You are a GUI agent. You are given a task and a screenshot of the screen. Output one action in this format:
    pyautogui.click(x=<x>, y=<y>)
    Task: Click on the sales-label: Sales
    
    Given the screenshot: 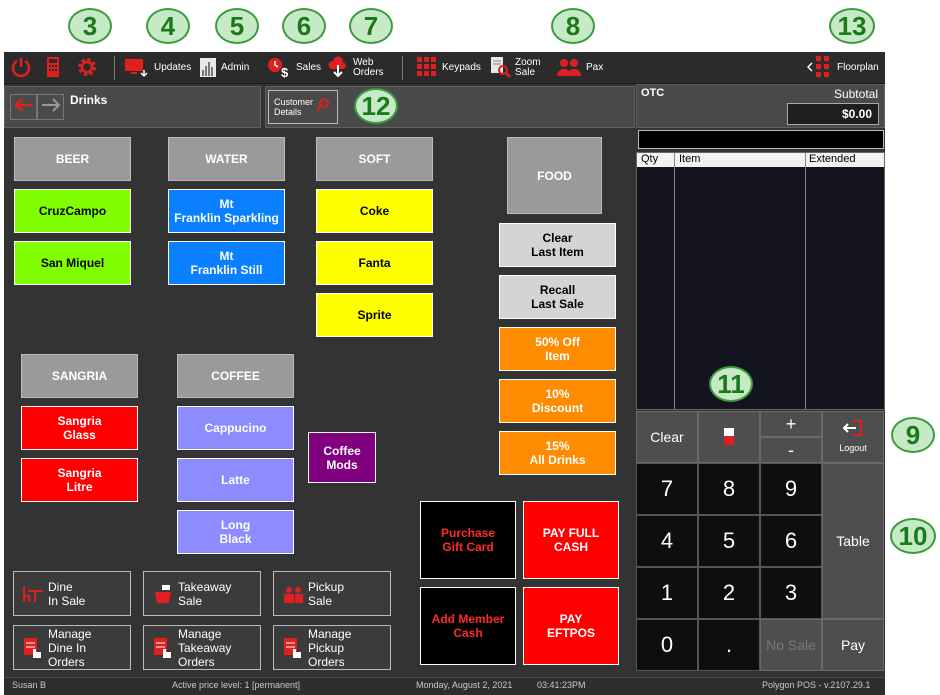 What is the action you would take?
    pyautogui.click(x=309, y=67)
    